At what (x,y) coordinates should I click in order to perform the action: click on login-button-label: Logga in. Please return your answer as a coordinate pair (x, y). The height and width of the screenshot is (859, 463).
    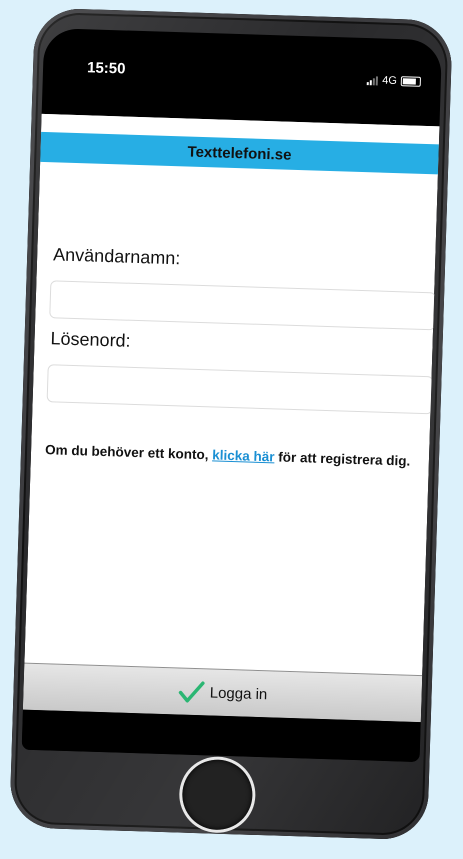
    Looking at the image, I should click on (238, 693).